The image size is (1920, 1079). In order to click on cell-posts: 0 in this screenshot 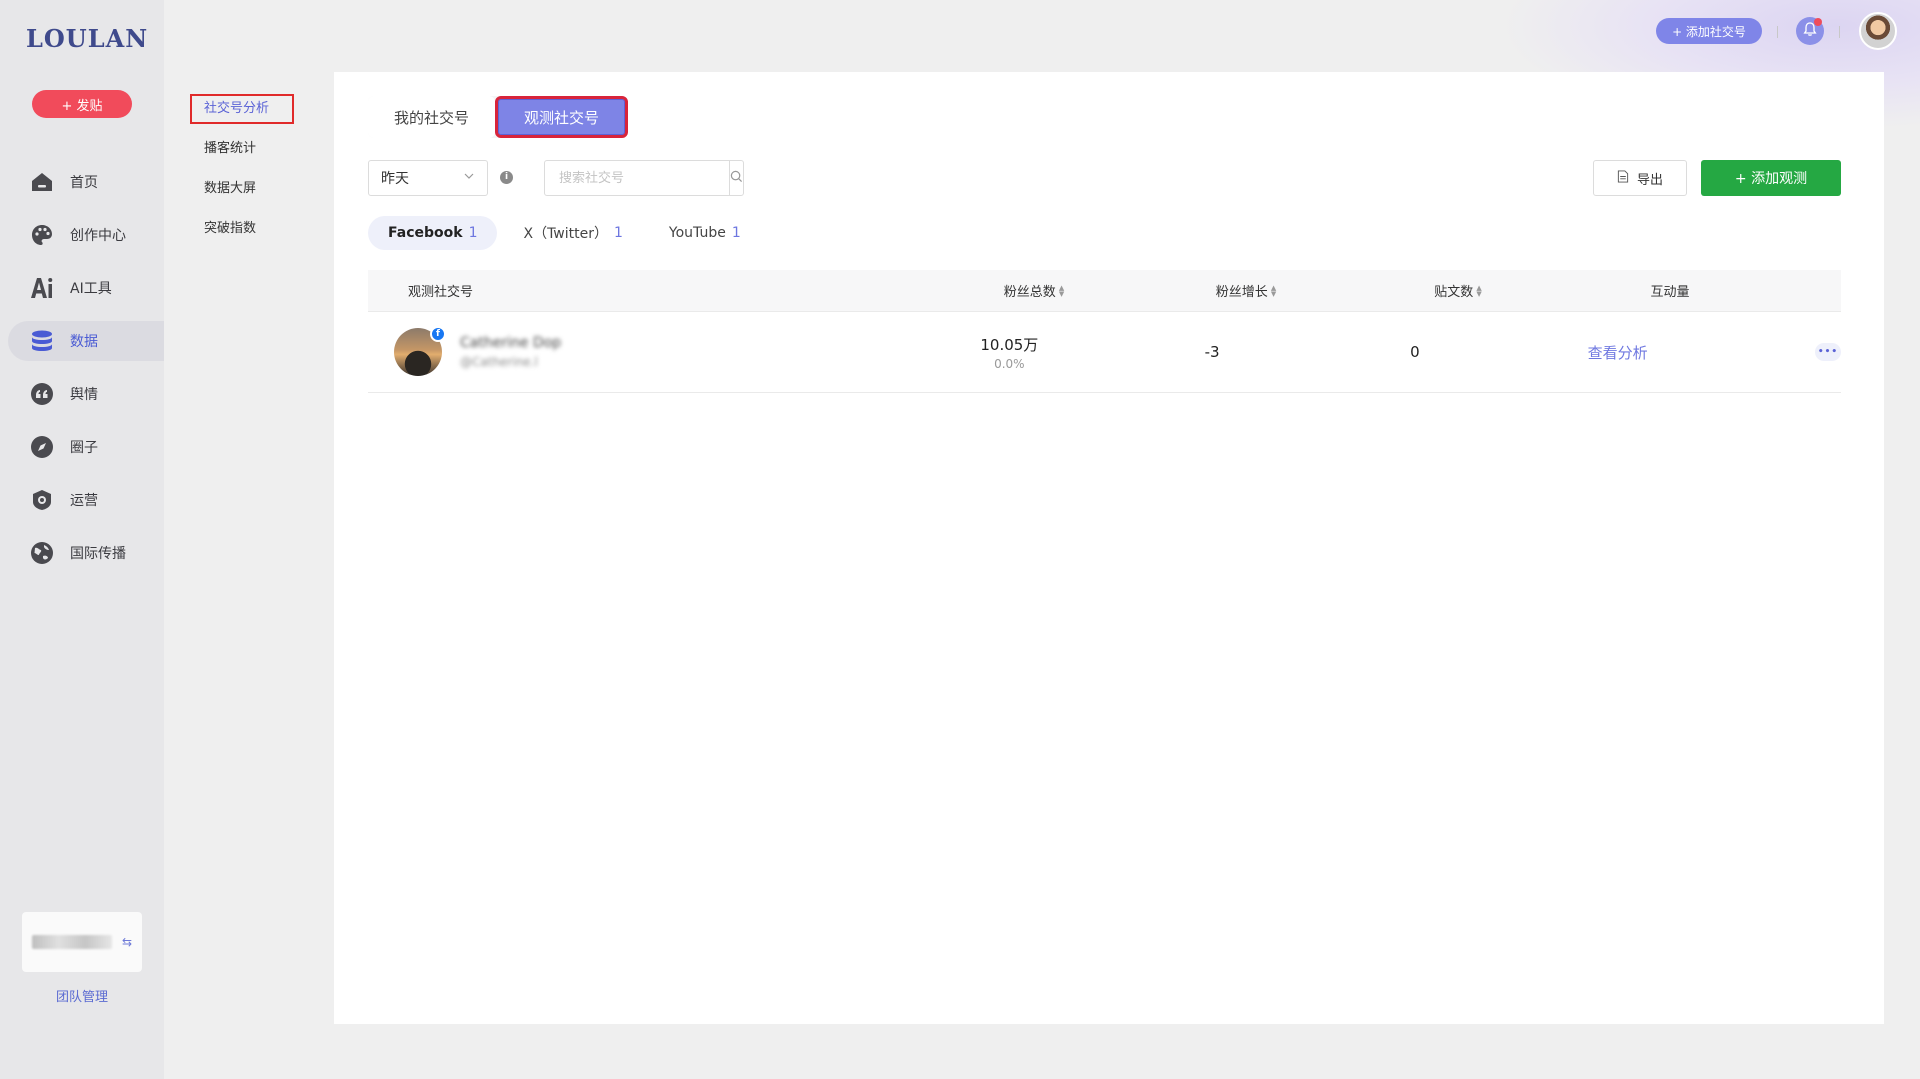, I will do `click(1414, 352)`.